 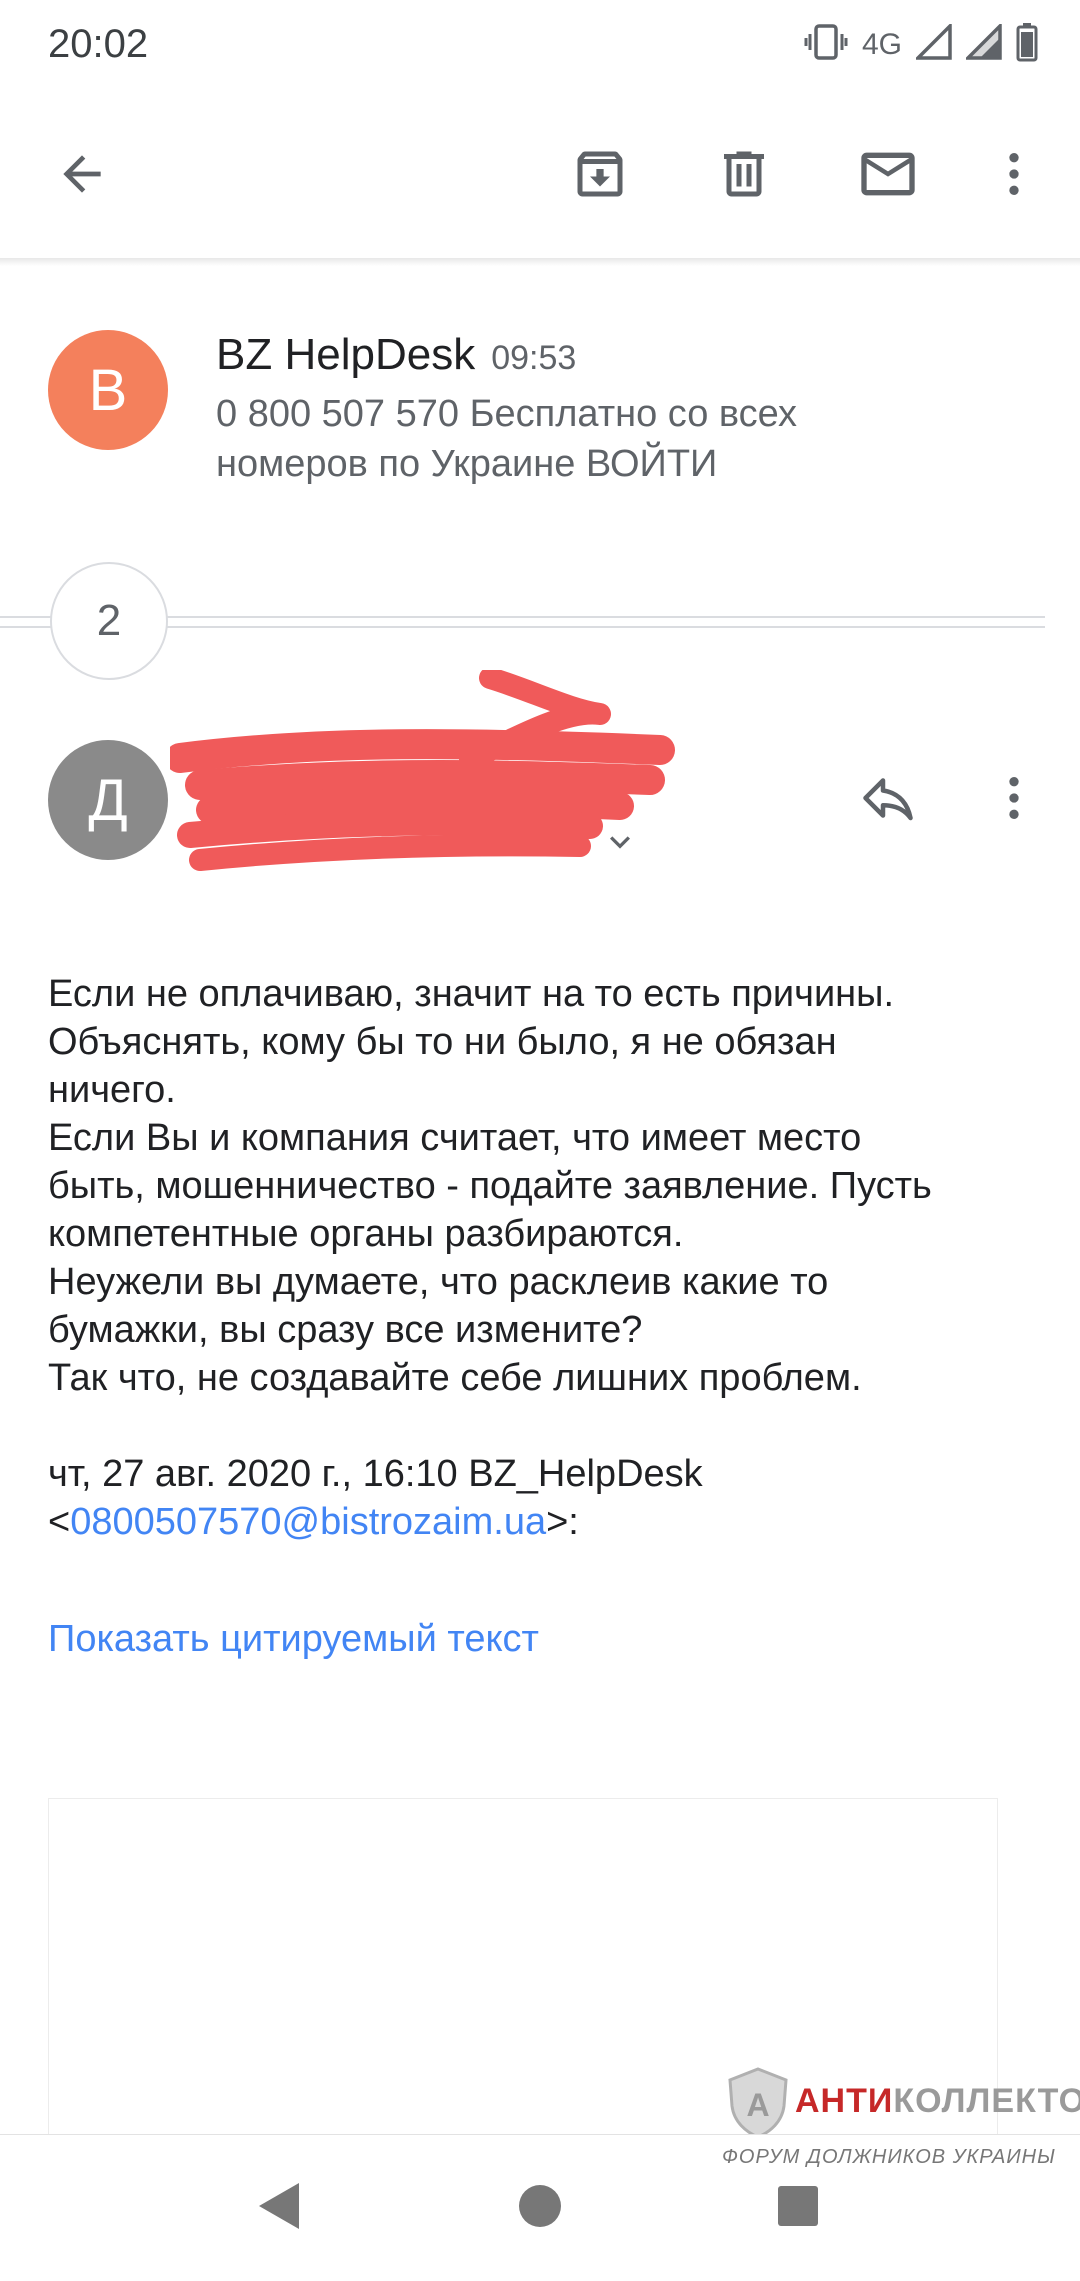 I want to click on more-options-button, so click(x=1014, y=176).